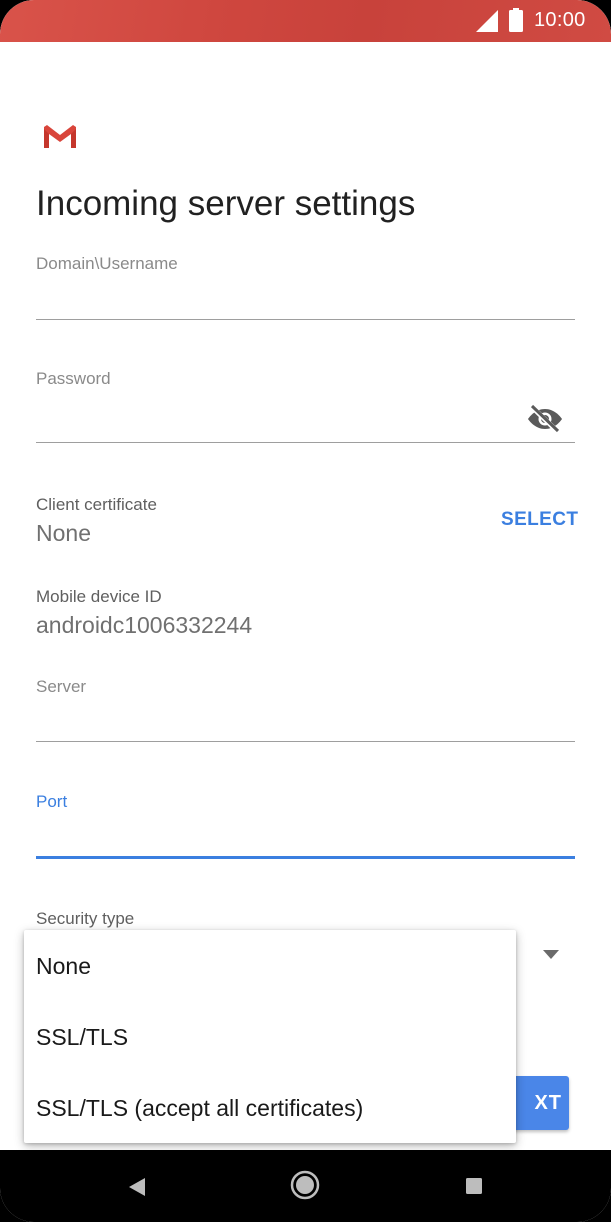 This screenshot has height=1222, width=611. I want to click on port-label: Port, so click(52, 801).